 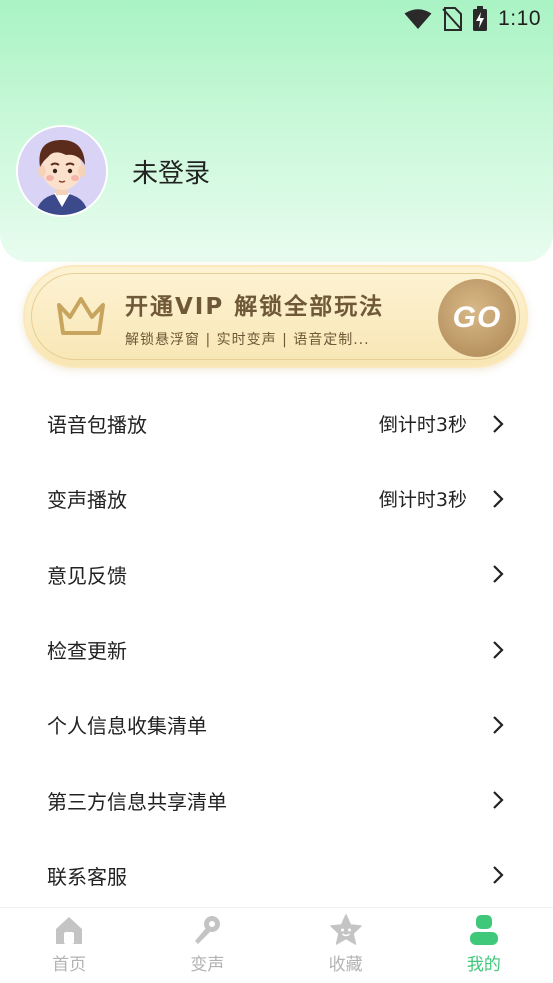 What do you see at coordinates (255, 307) in the screenshot?
I see `vip-title: 开通VIP 解锁全部玩法` at bounding box center [255, 307].